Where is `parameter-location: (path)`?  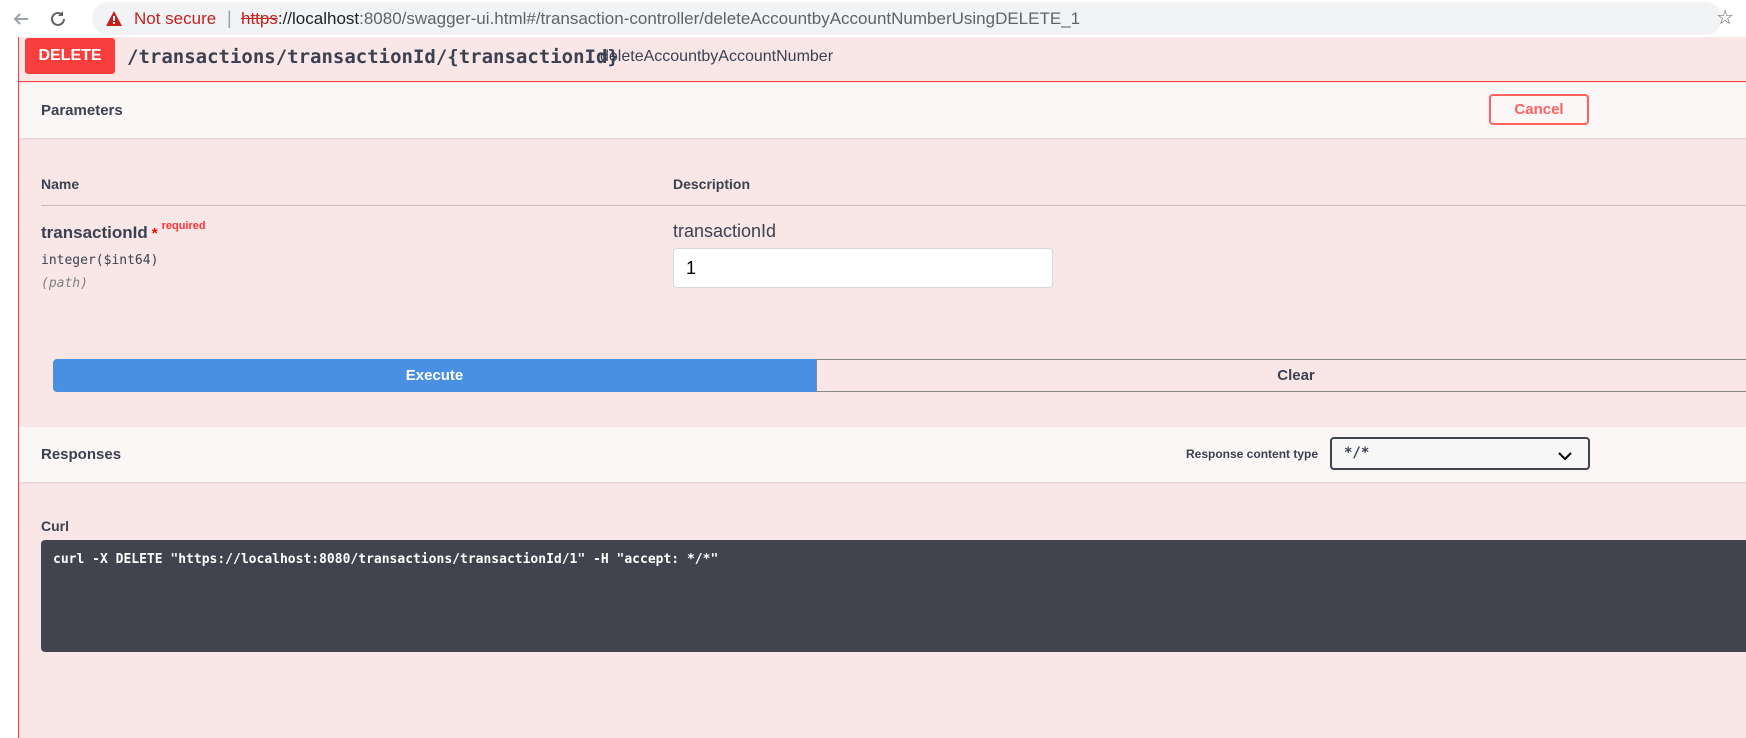 parameter-location: (path) is located at coordinates (64, 283).